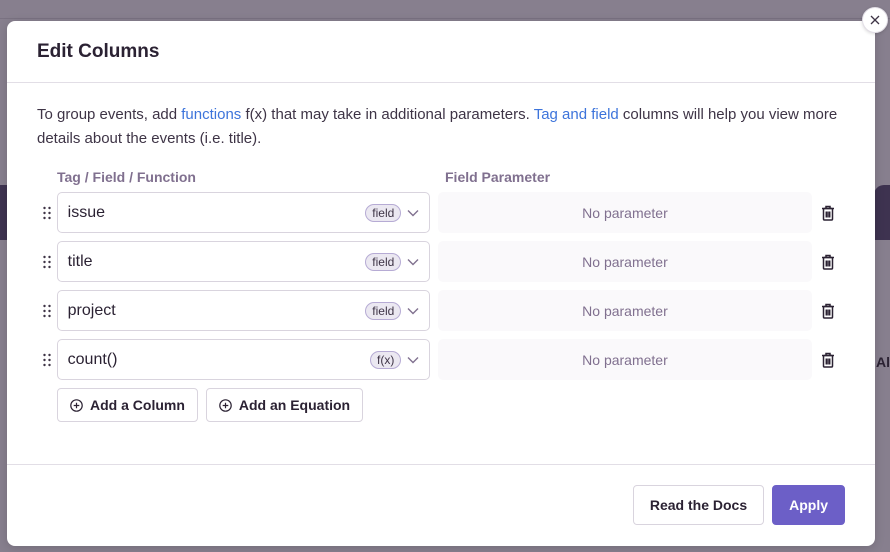 The width and height of the screenshot is (890, 552). I want to click on column-select-value: project, so click(91, 310).